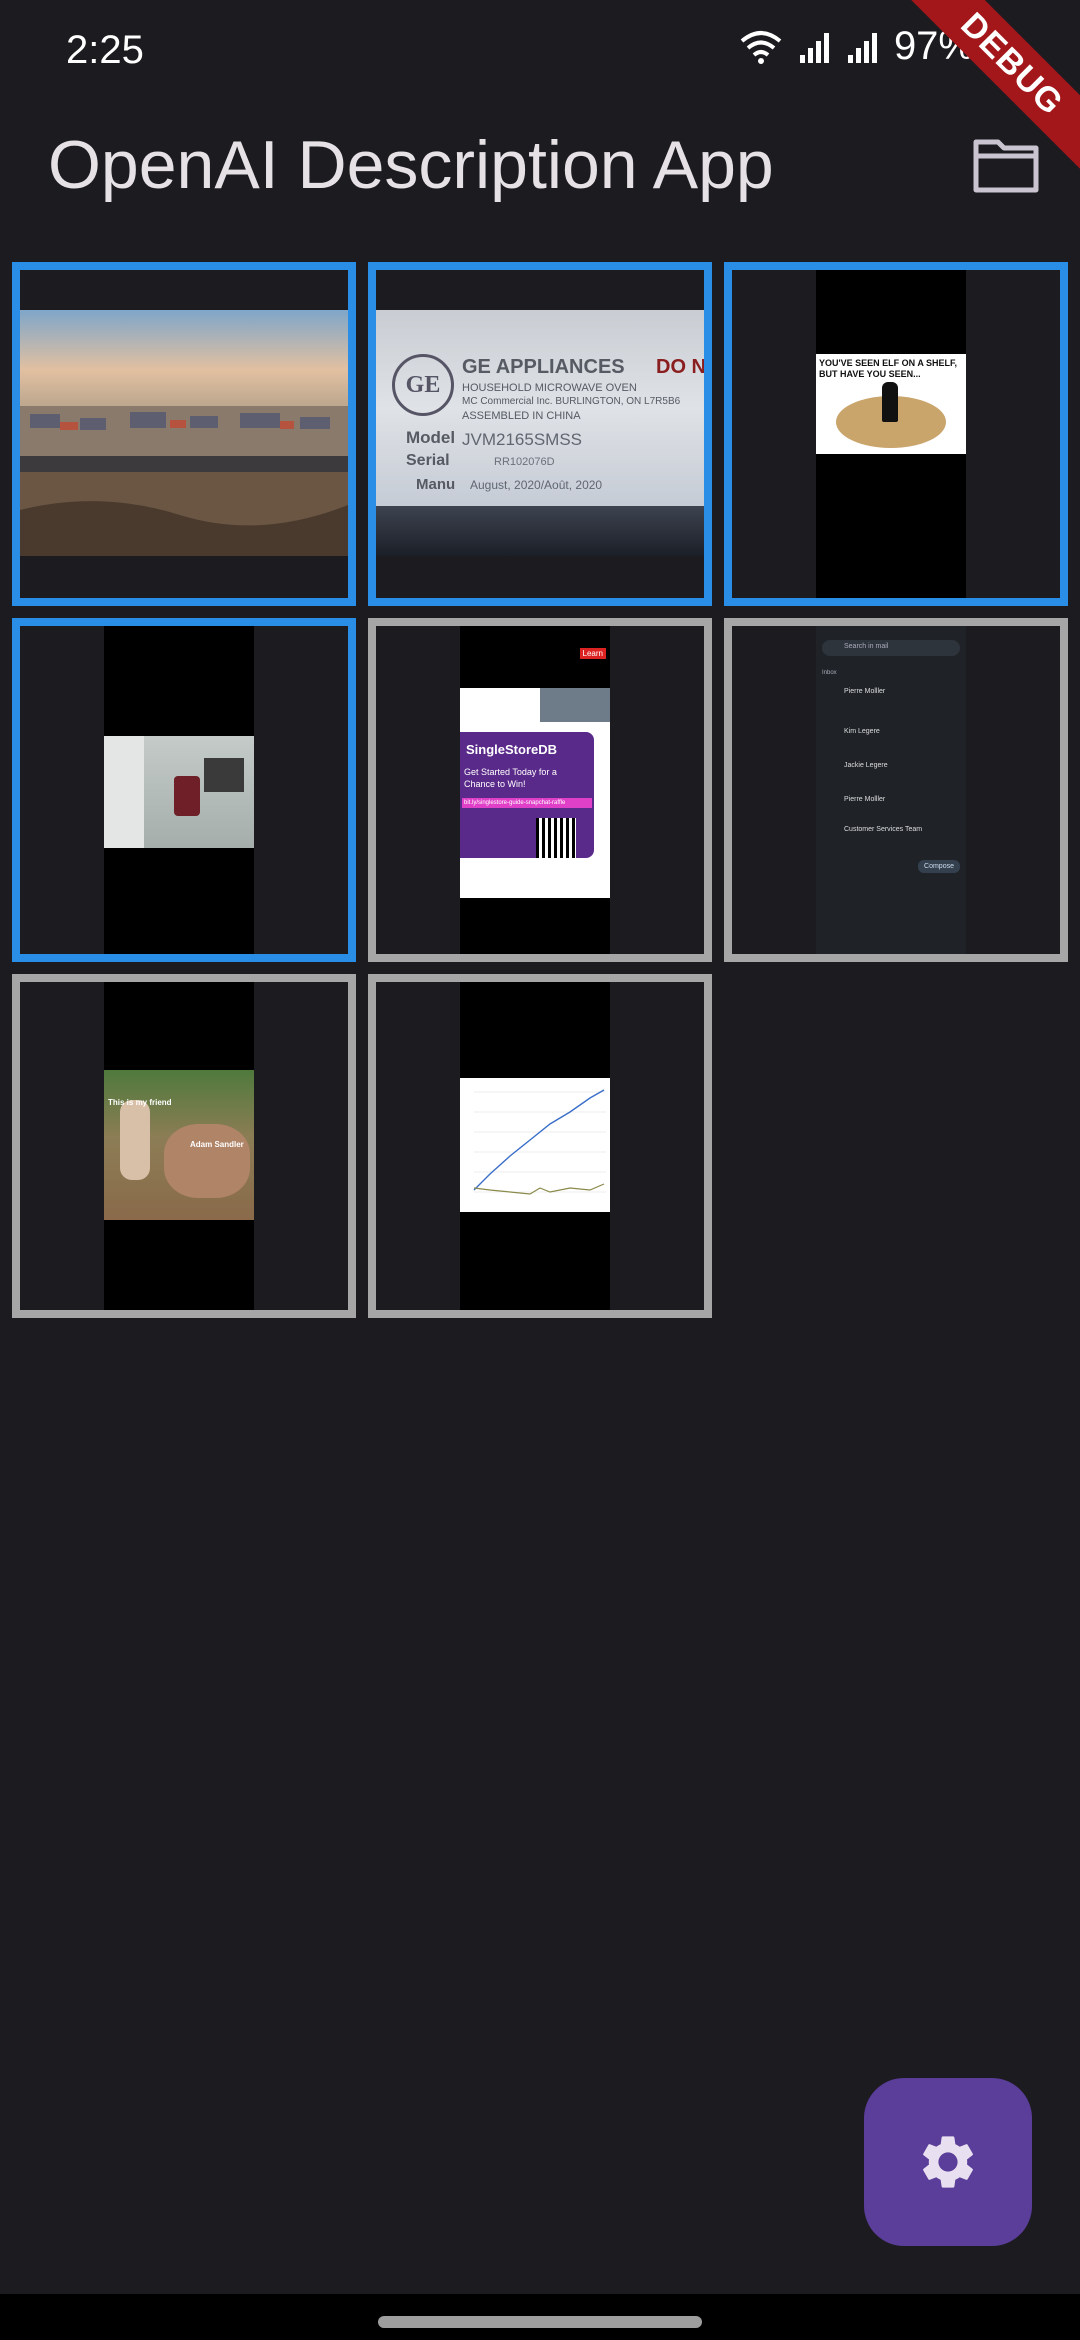 Image resolution: width=1080 pixels, height=2340 pixels. I want to click on label-line-3: ASSEMBLED IN CHINA, so click(521, 416).